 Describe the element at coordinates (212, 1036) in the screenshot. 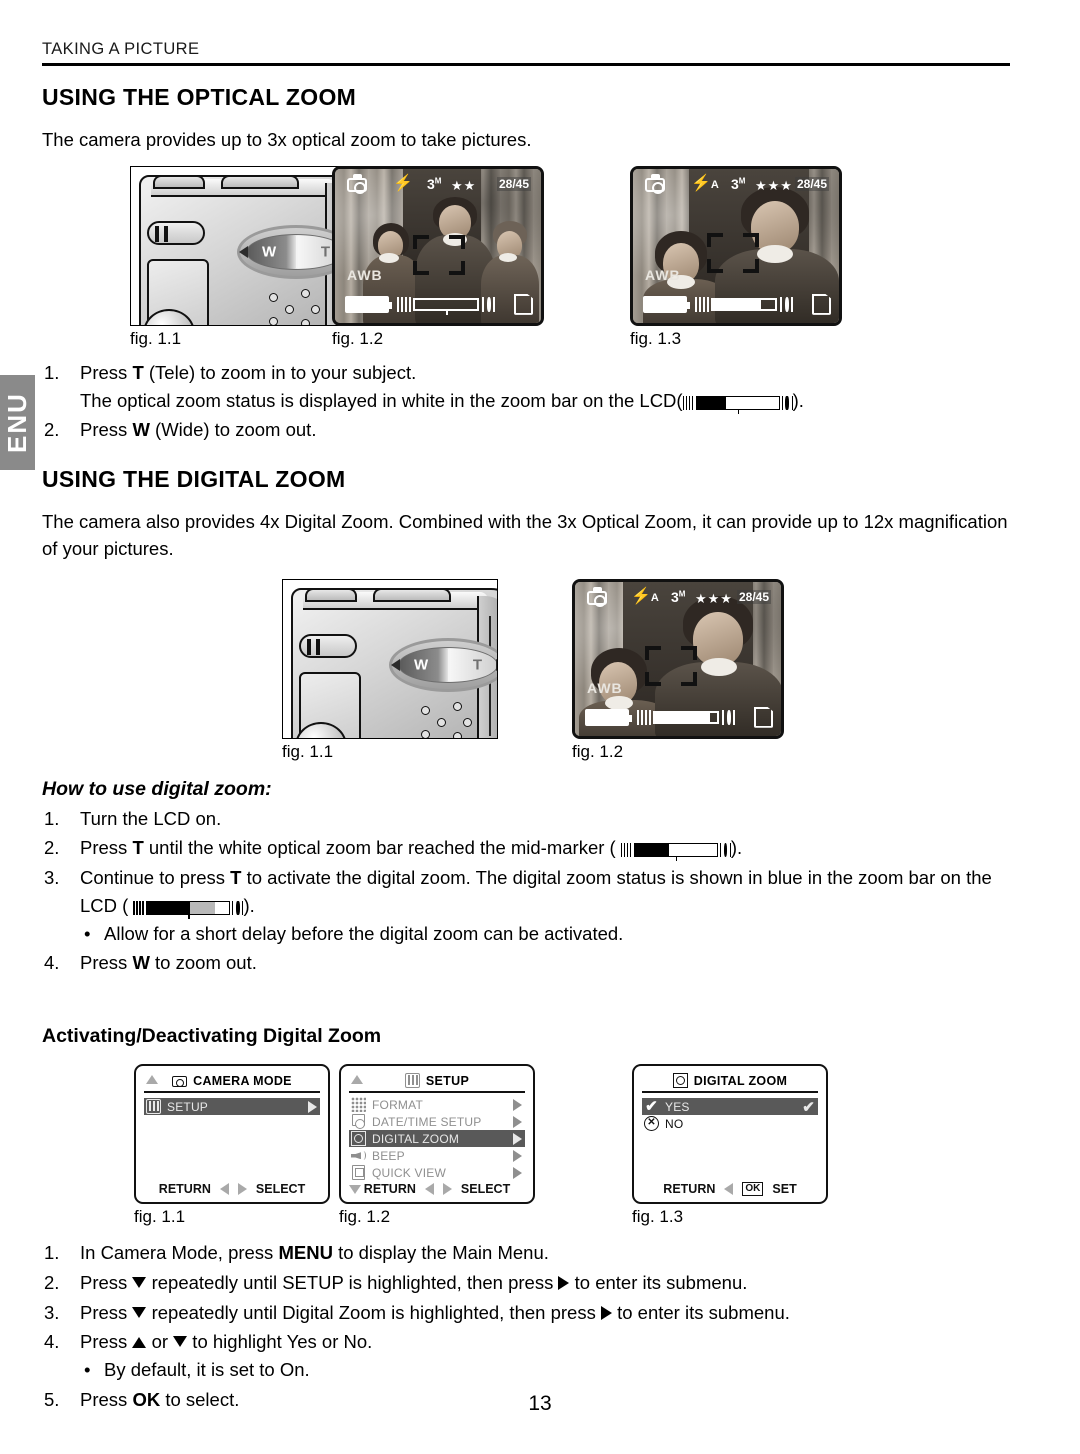

I see `activating-heading: Activating/Deactivating Digital Zoom` at that location.